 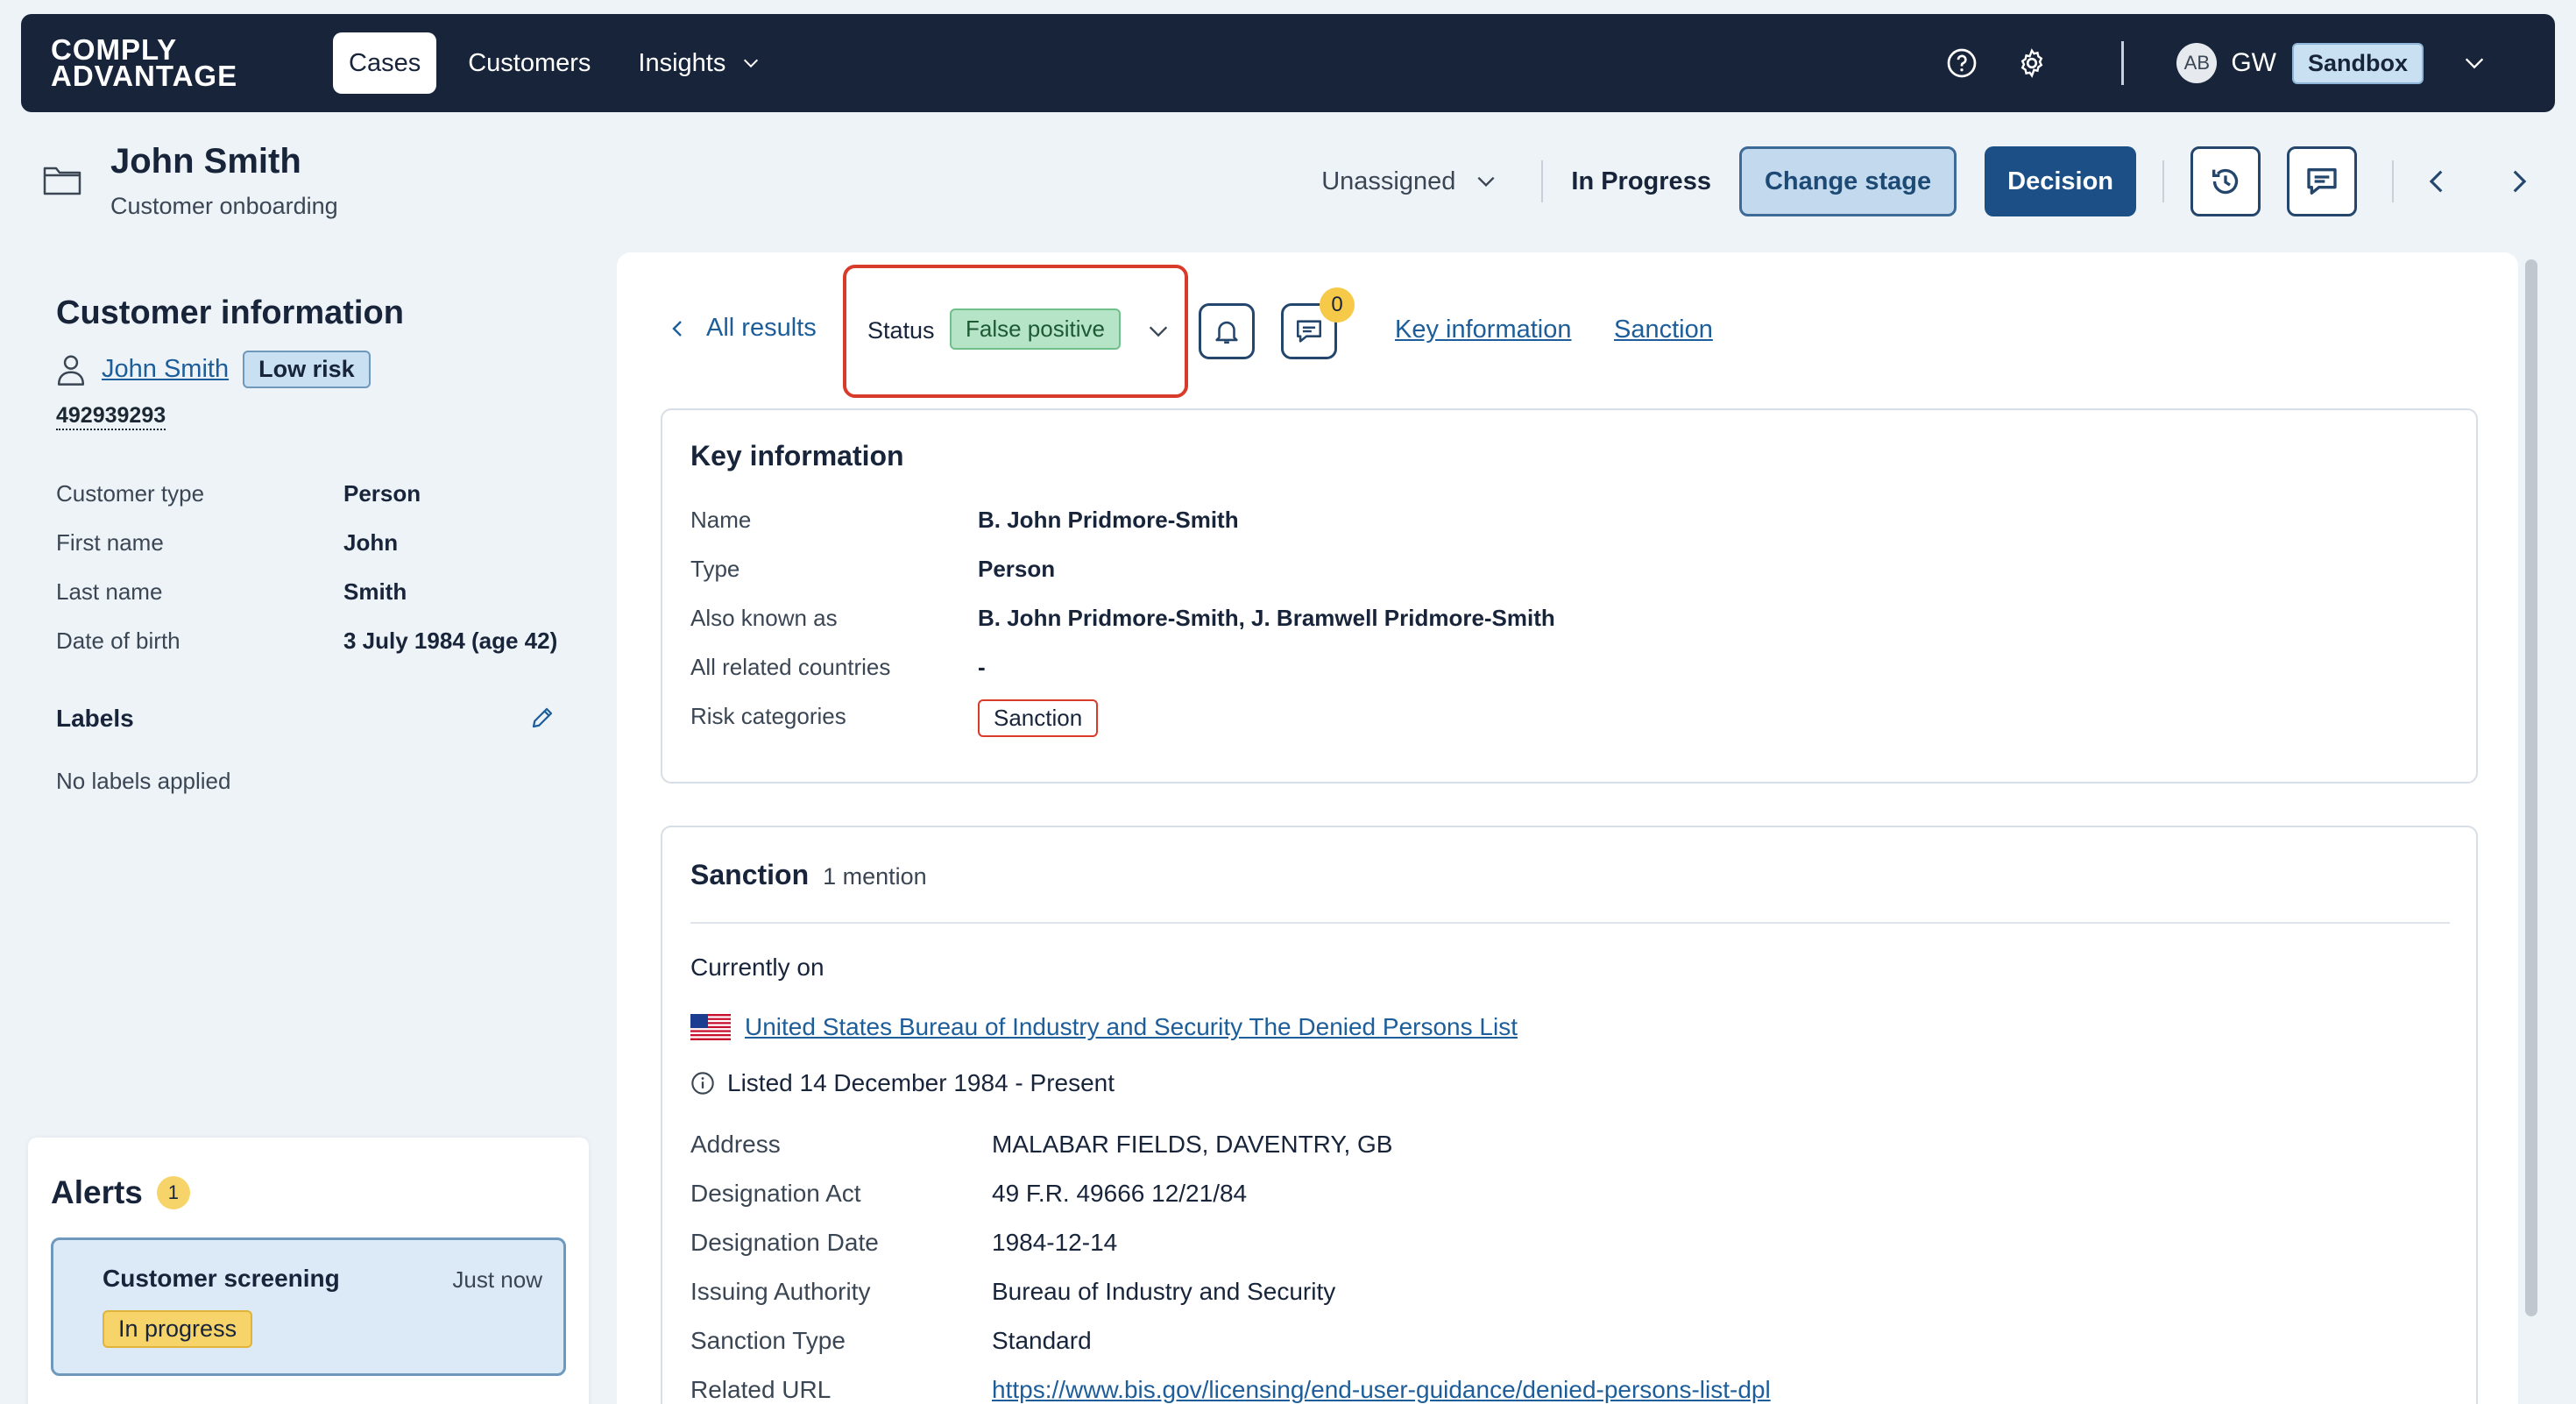 What do you see at coordinates (2031, 63) in the screenshot?
I see `gear-icon` at bounding box center [2031, 63].